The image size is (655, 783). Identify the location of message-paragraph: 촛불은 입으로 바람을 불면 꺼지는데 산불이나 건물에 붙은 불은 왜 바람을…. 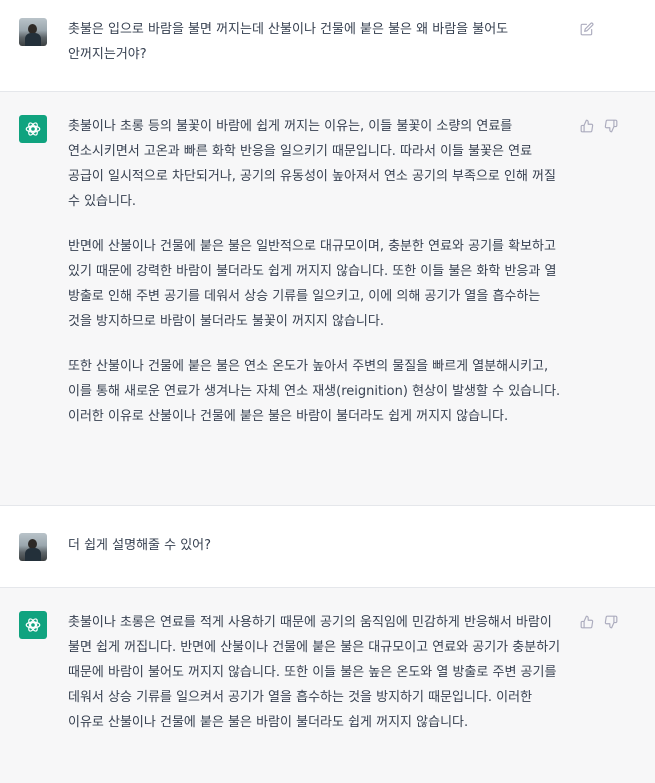
(288, 42).